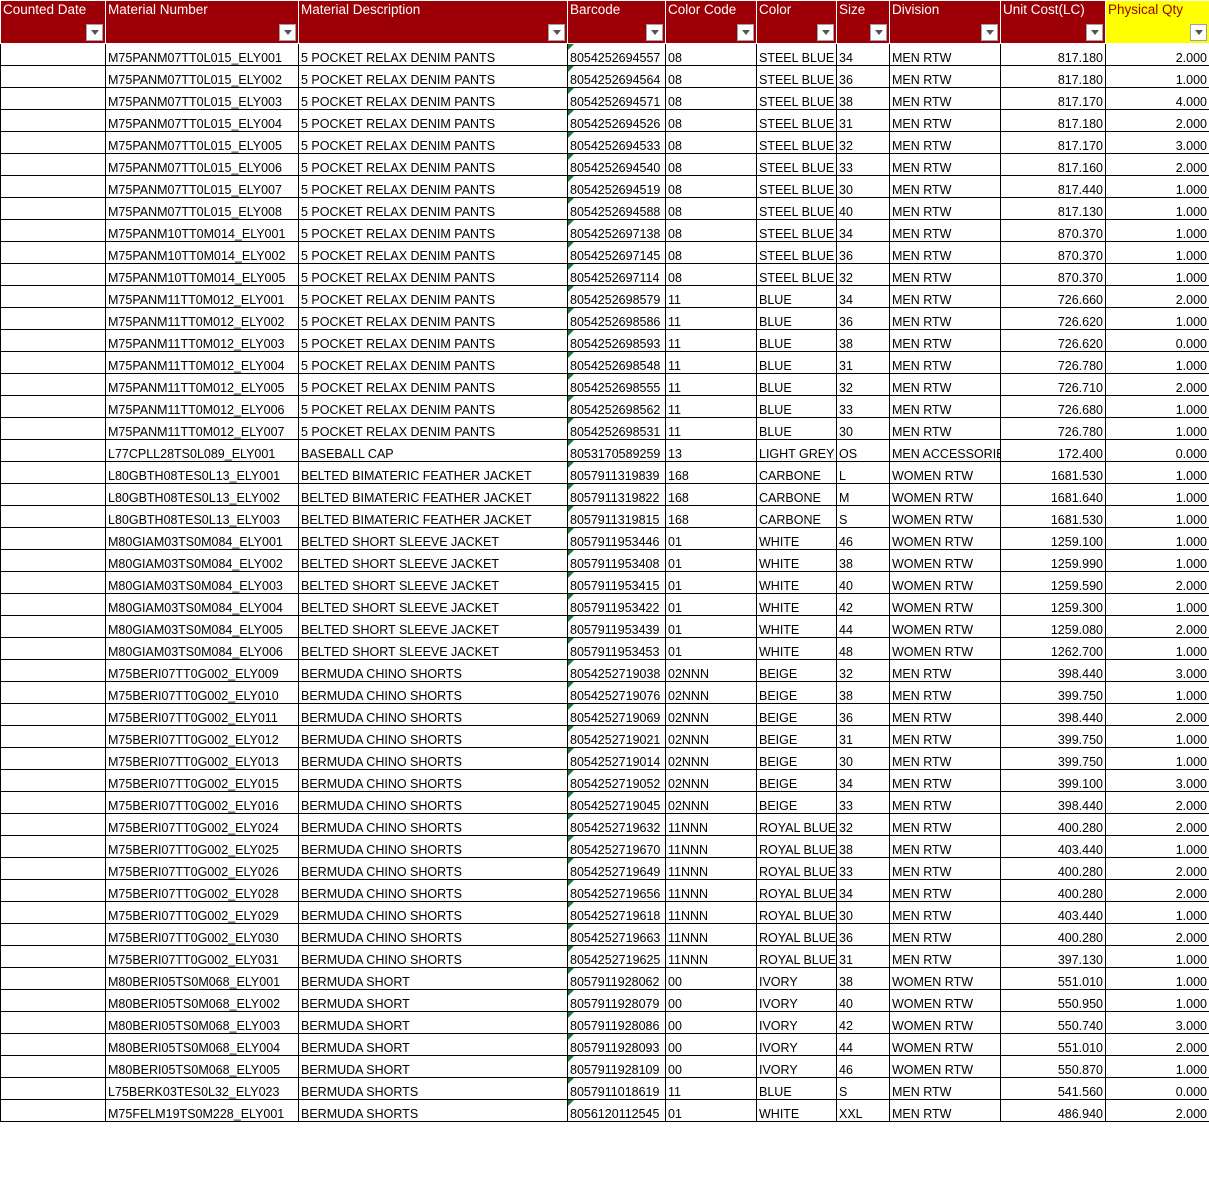  Describe the element at coordinates (863, 22) in the screenshot. I see `column-header-size: Size` at that location.